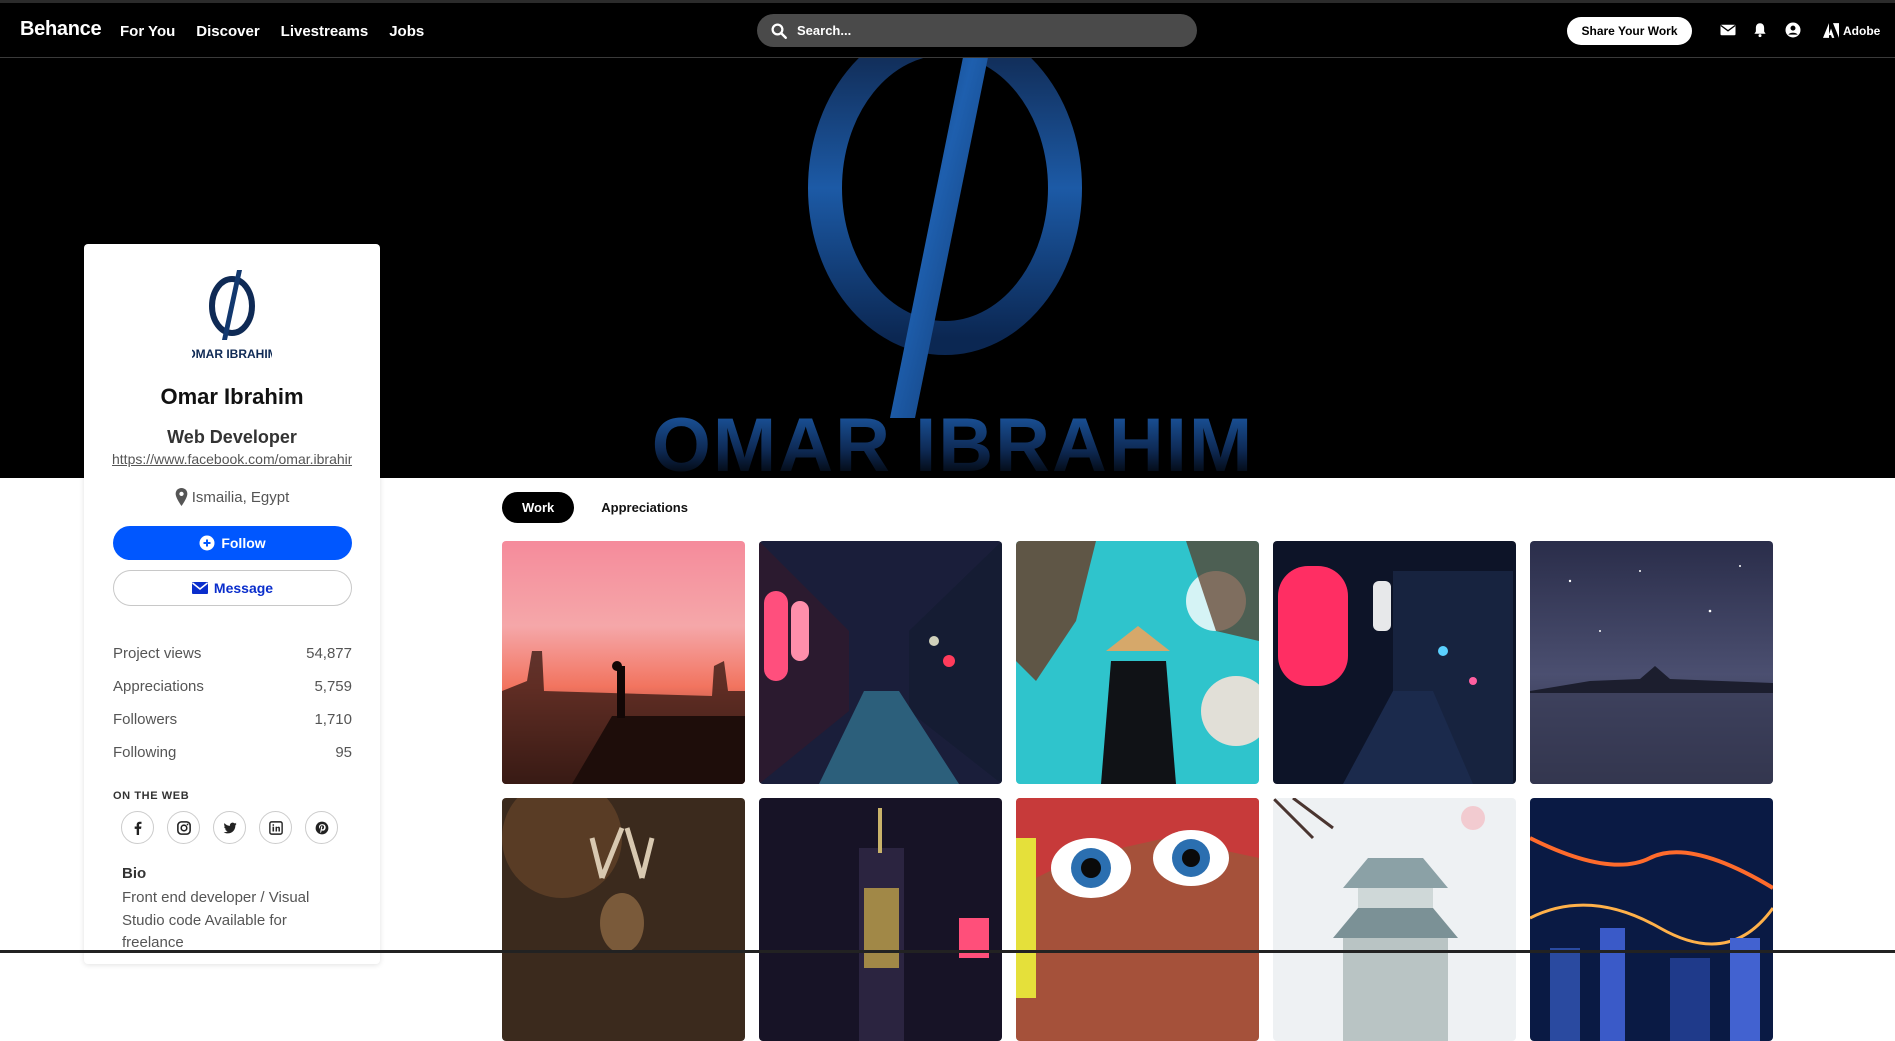 The height and width of the screenshot is (1041, 1895). What do you see at coordinates (232, 437) in the screenshot?
I see `profile-occupation: Web Developer` at bounding box center [232, 437].